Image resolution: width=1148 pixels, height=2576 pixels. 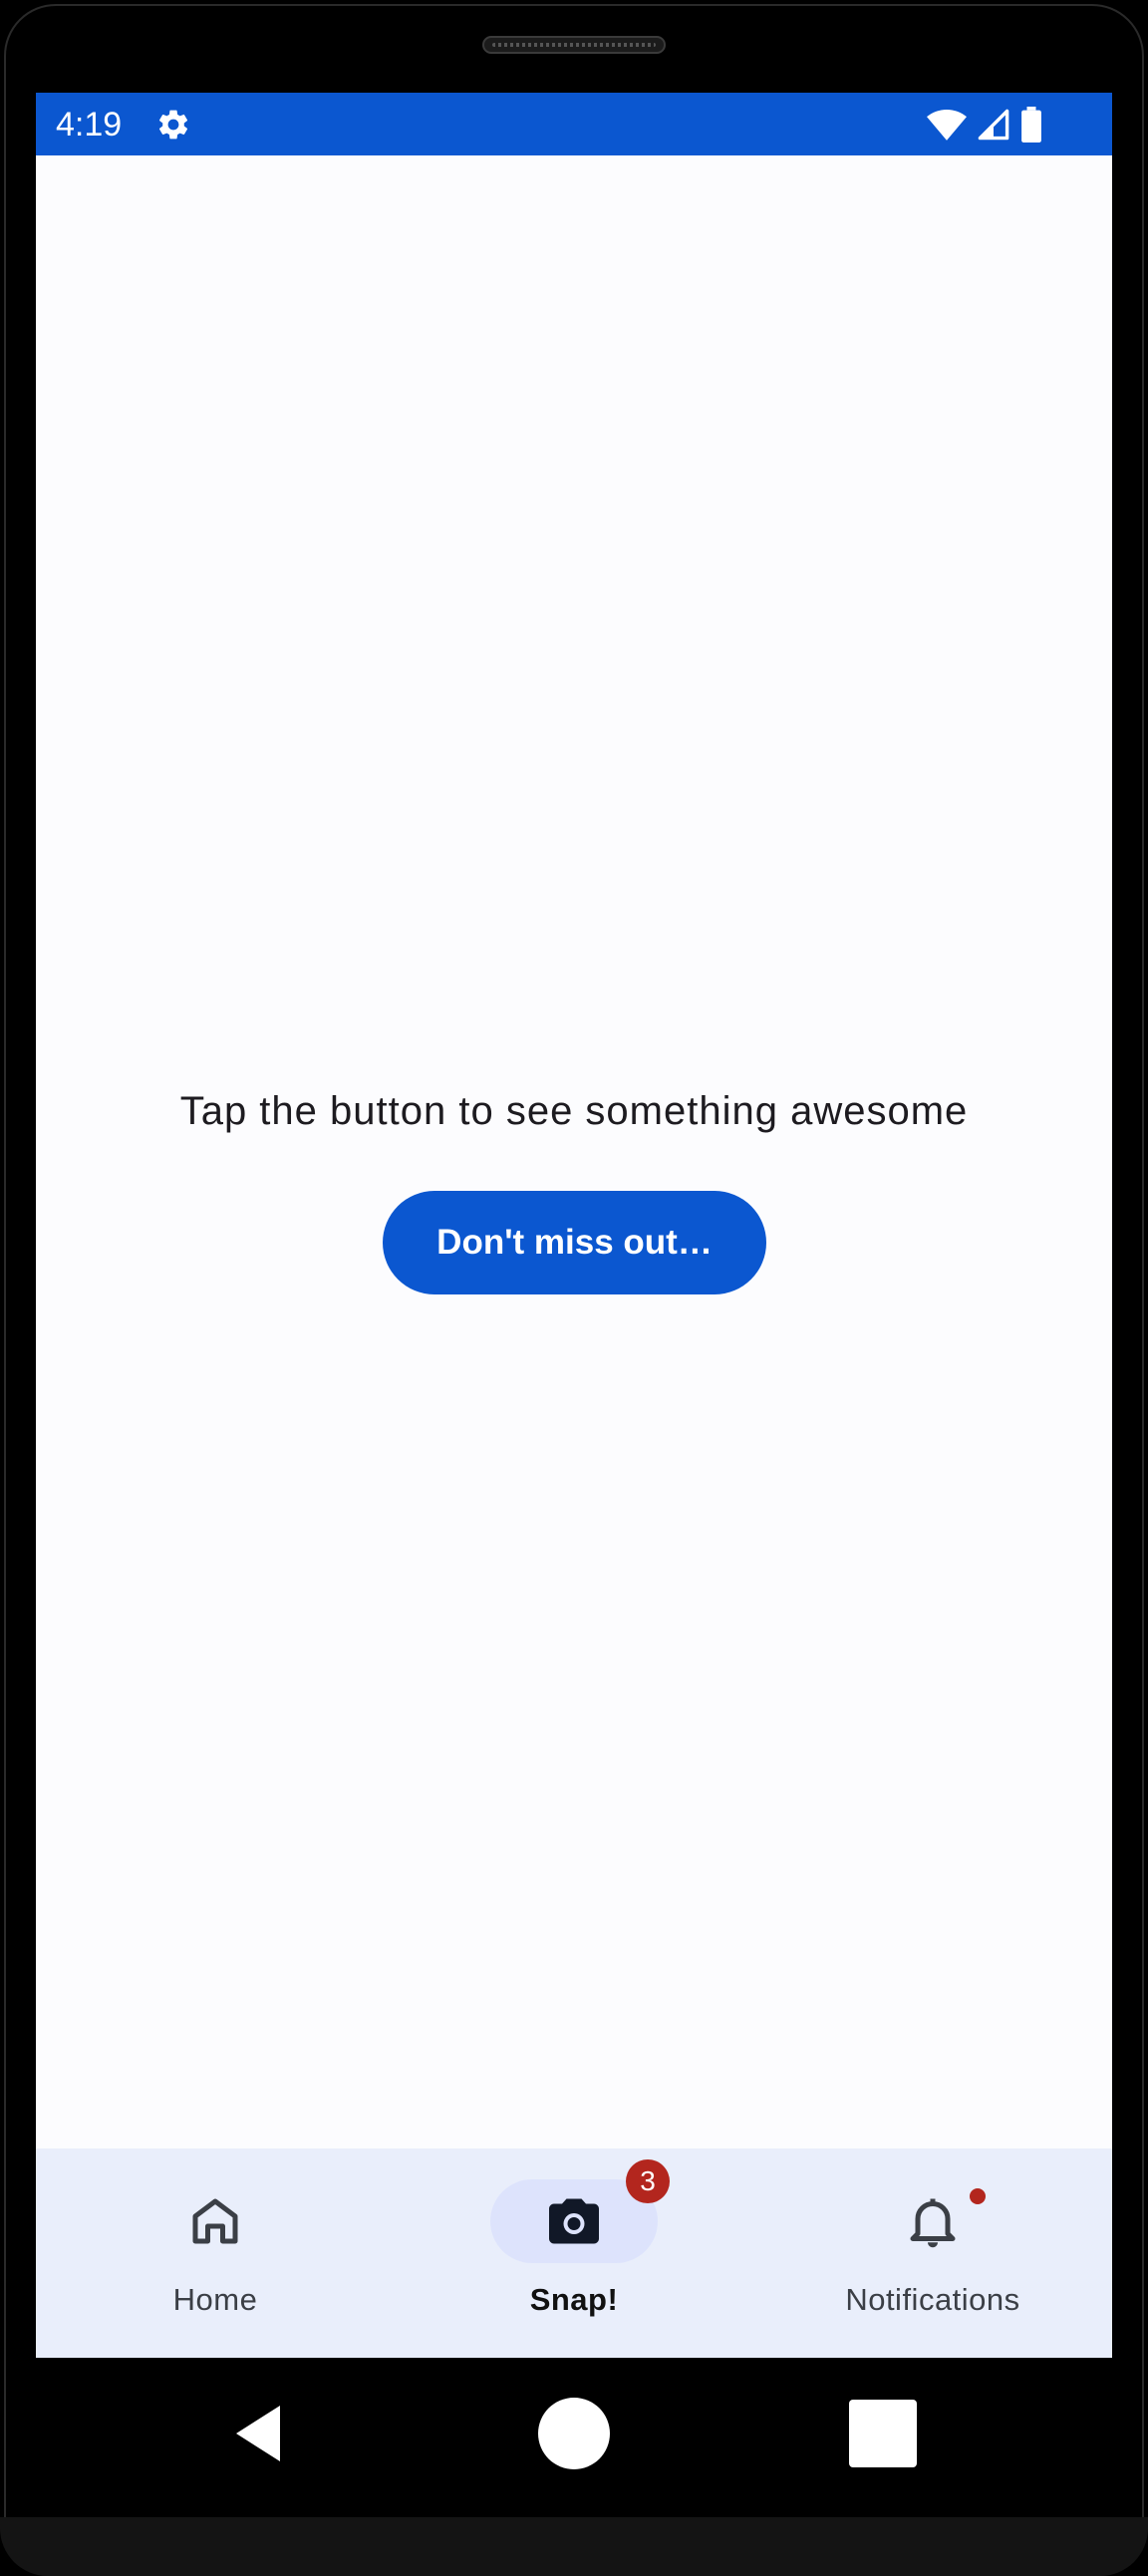 What do you see at coordinates (1031, 125) in the screenshot?
I see `battery-icon` at bounding box center [1031, 125].